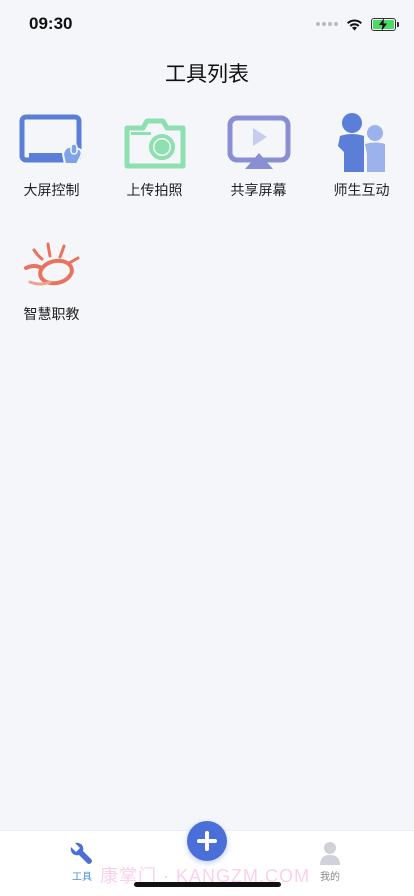 The height and width of the screenshot is (896, 414). I want to click on tab-tools-label: 工具, so click(82, 877).